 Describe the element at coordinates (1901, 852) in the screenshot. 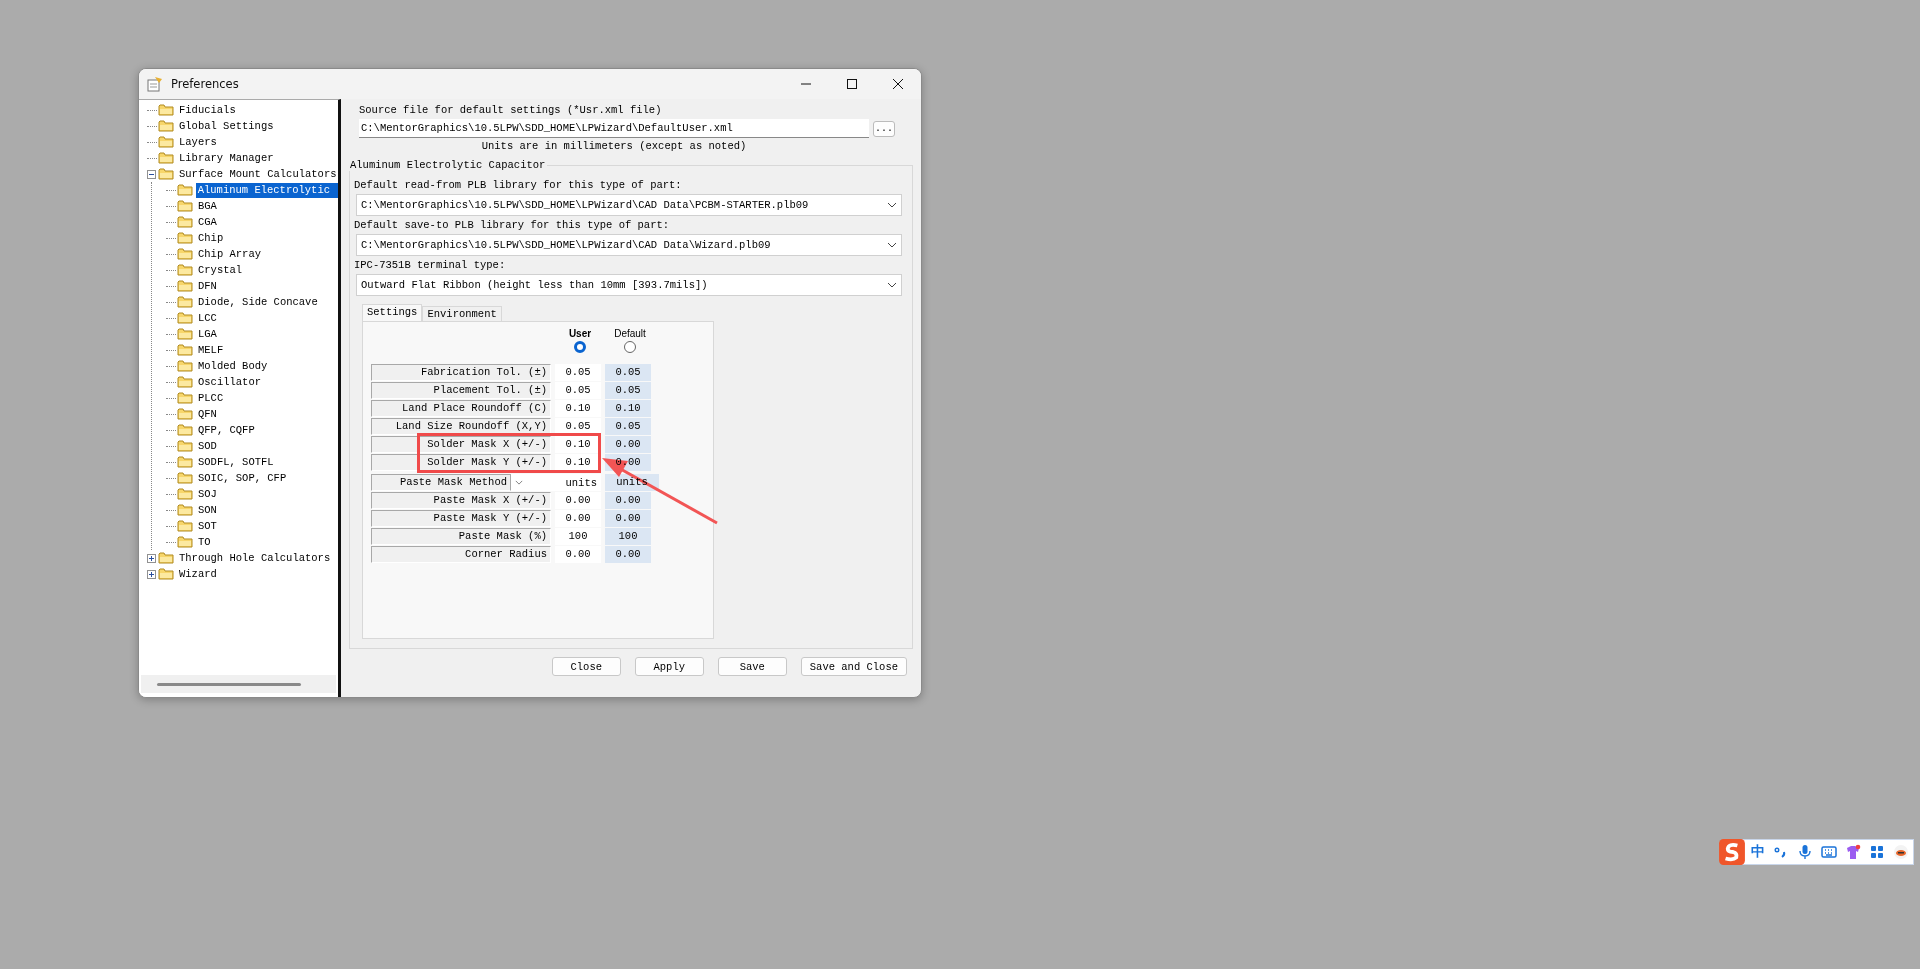

I see `mascot-icon` at that location.